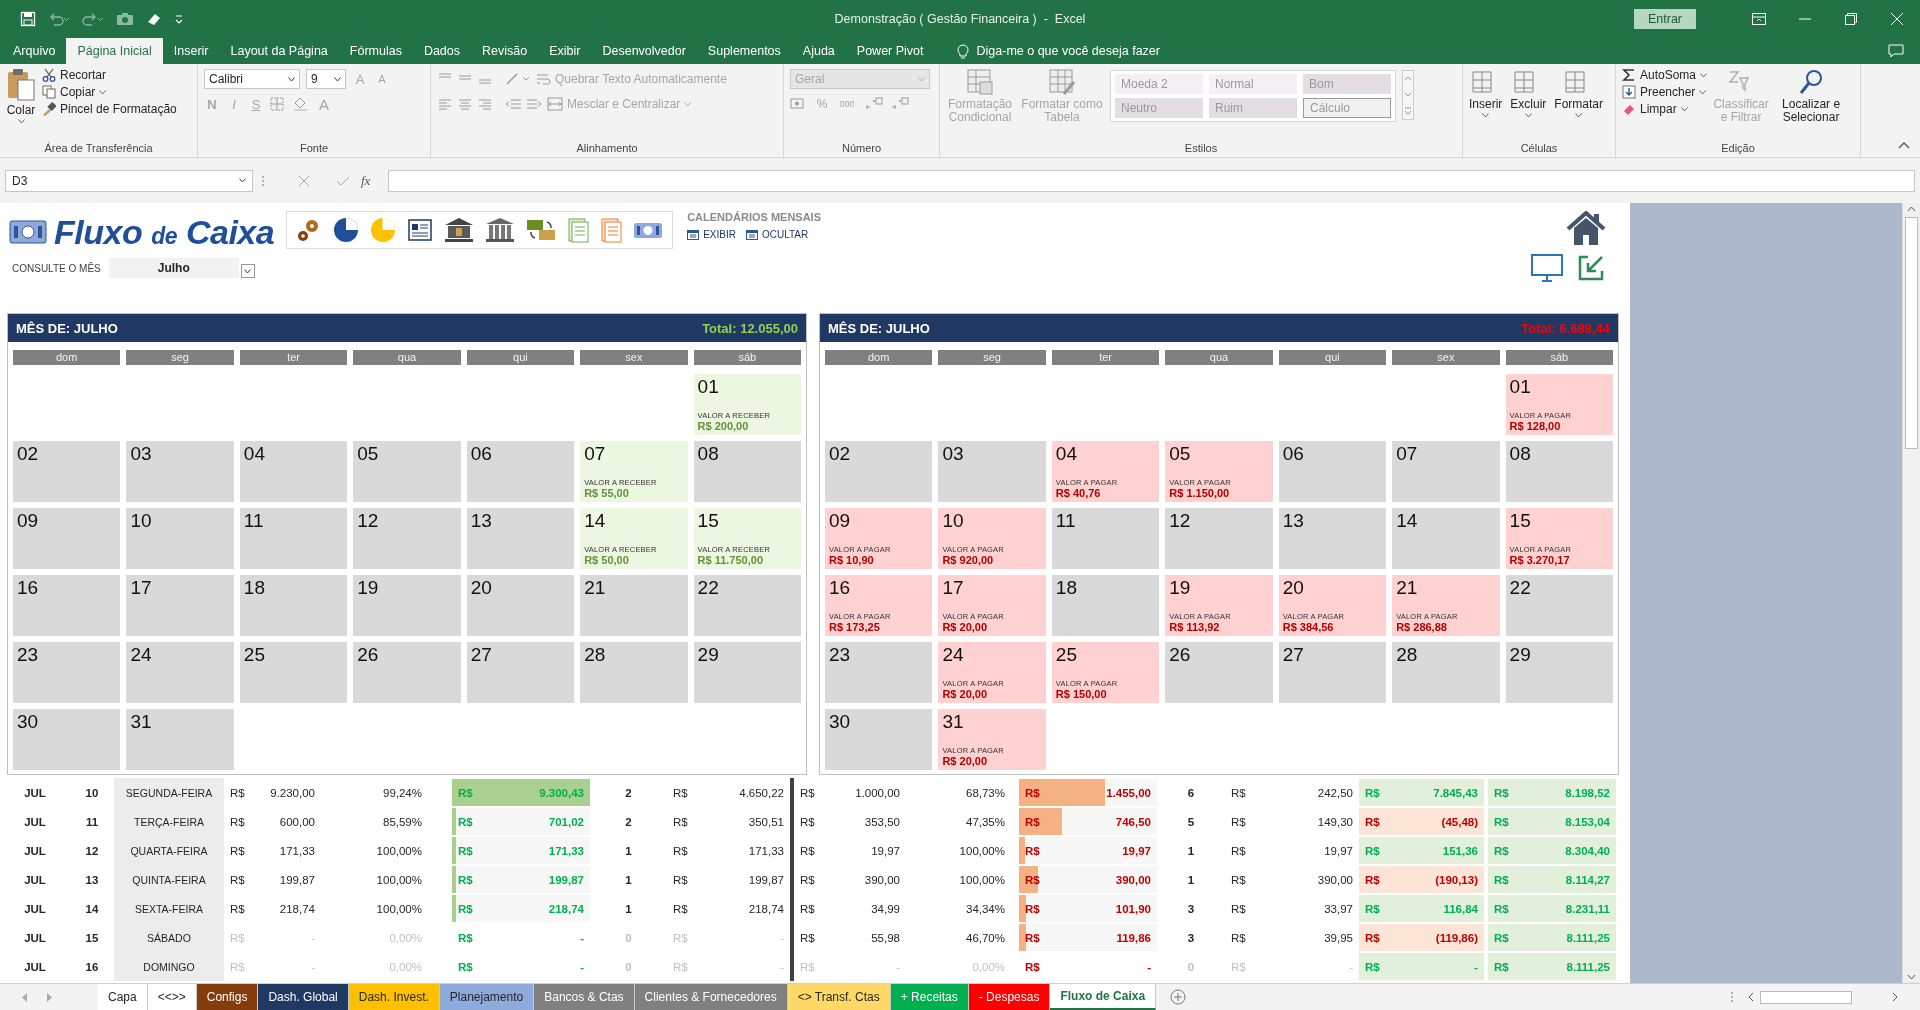 The width and height of the screenshot is (1920, 1010). I want to click on collapse-ribbon-icon, so click(1904, 145).